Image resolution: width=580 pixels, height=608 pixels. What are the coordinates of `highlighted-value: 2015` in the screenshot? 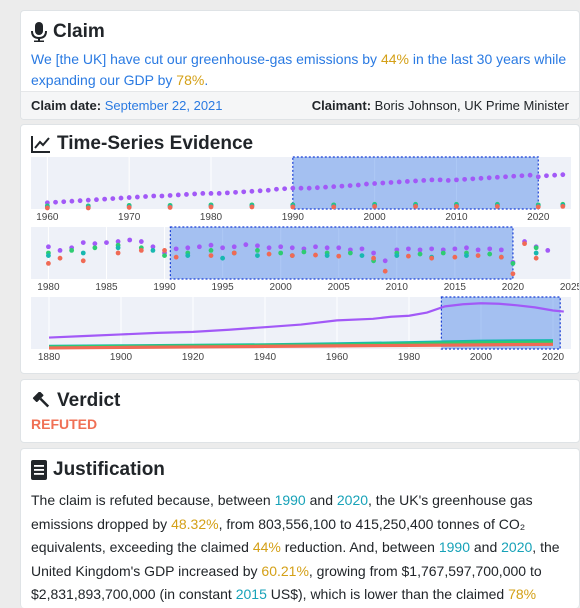 It's located at (251, 594).